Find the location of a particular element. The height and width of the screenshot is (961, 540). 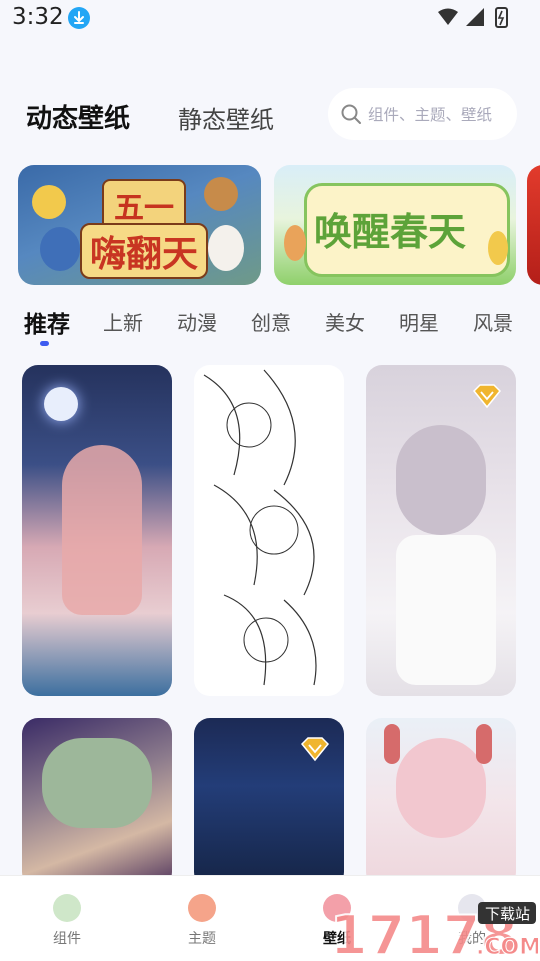

status-bar: 3:32 is located at coordinates (270, 18).